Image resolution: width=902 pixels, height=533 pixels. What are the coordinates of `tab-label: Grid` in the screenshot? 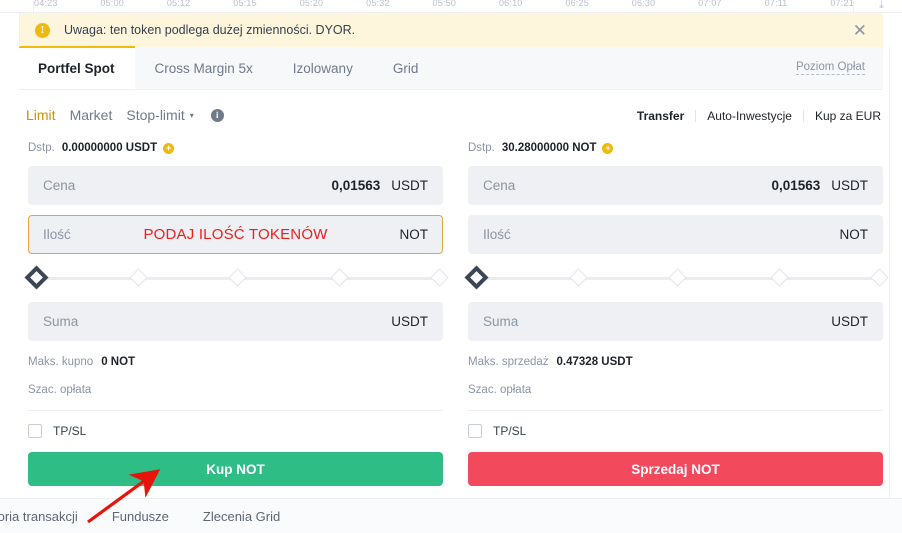 It's located at (405, 68).